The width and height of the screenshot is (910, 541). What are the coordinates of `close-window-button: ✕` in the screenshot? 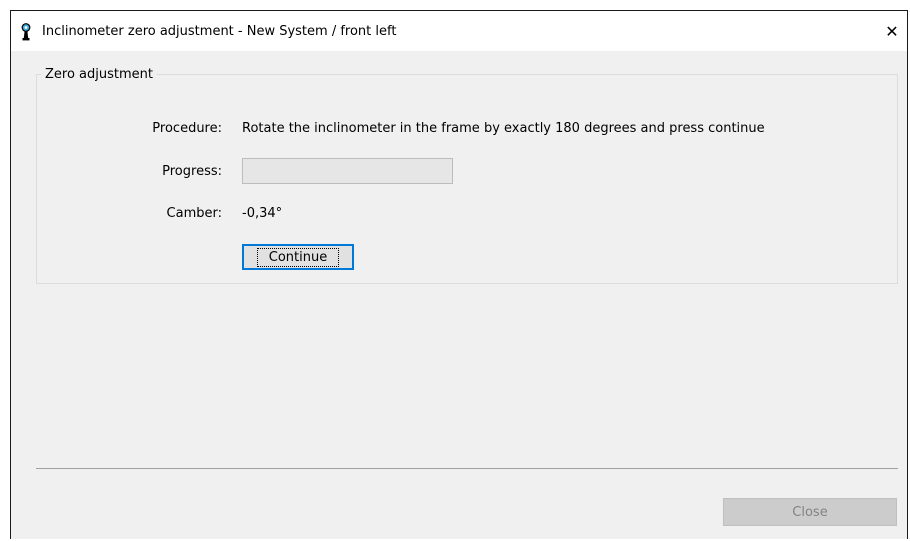 It's located at (892, 31).